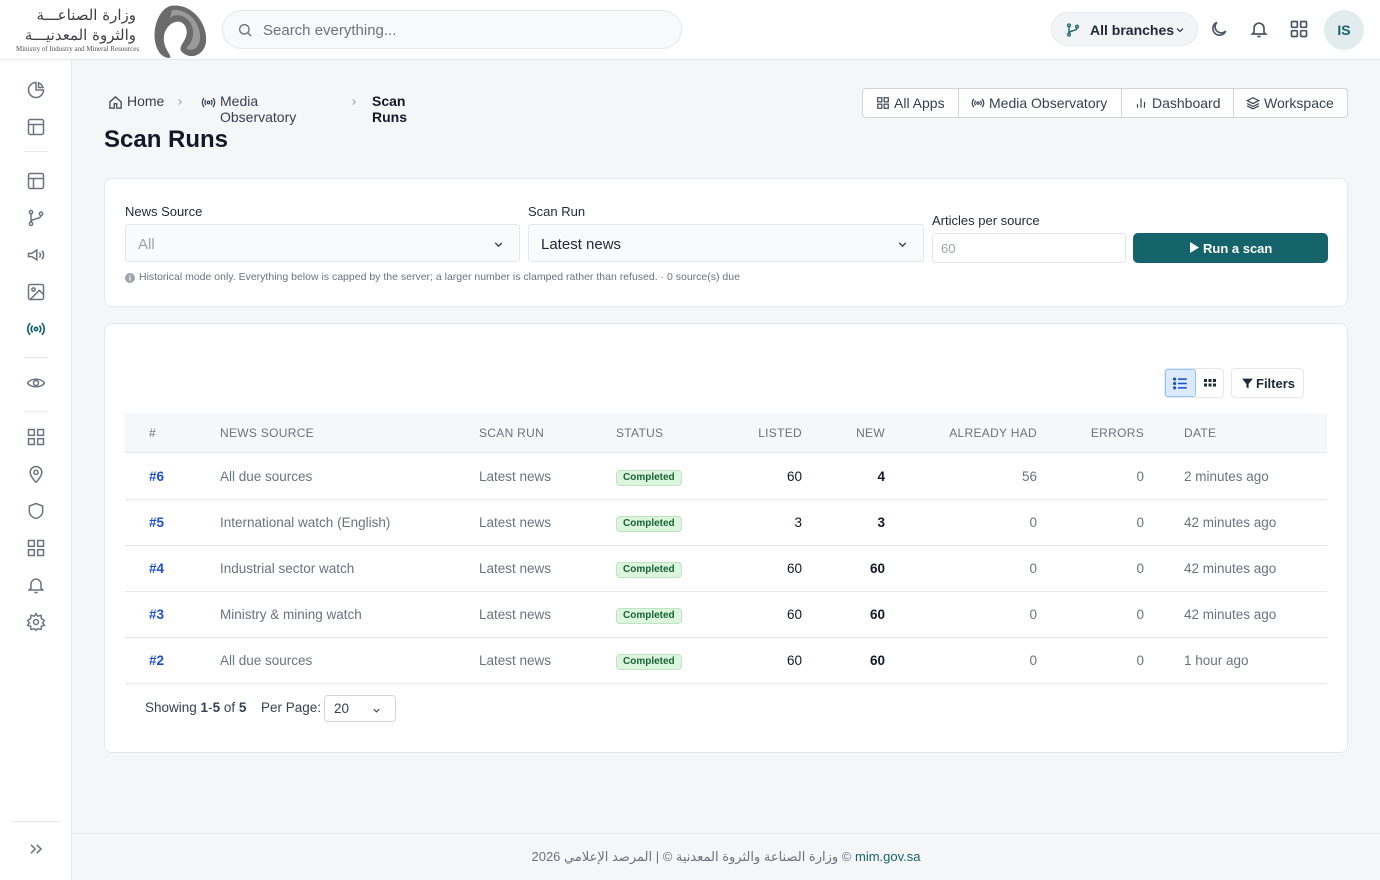  What do you see at coordinates (267, 433) in the screenshot?
I see `column-header-news-source: NEWS SOURCE` at bounding box center [267, 433].